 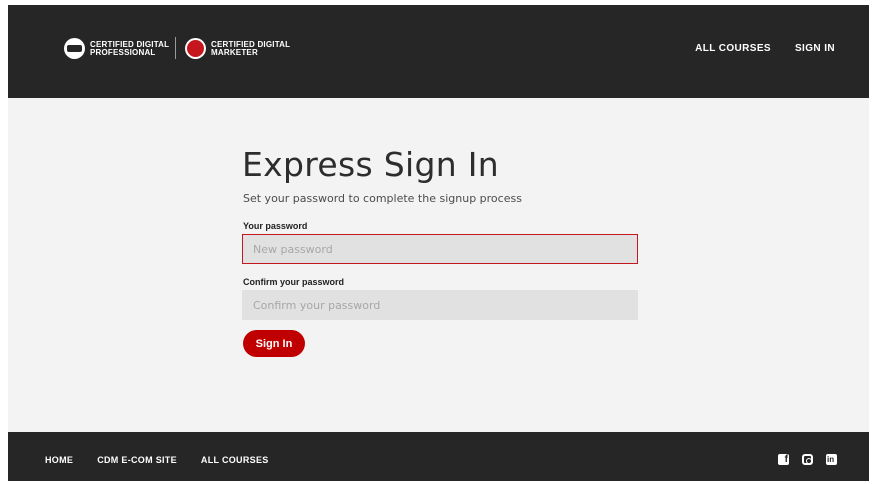 I want to click on footer-link-courses: ALL COURSES, so click(x=235, y=460).